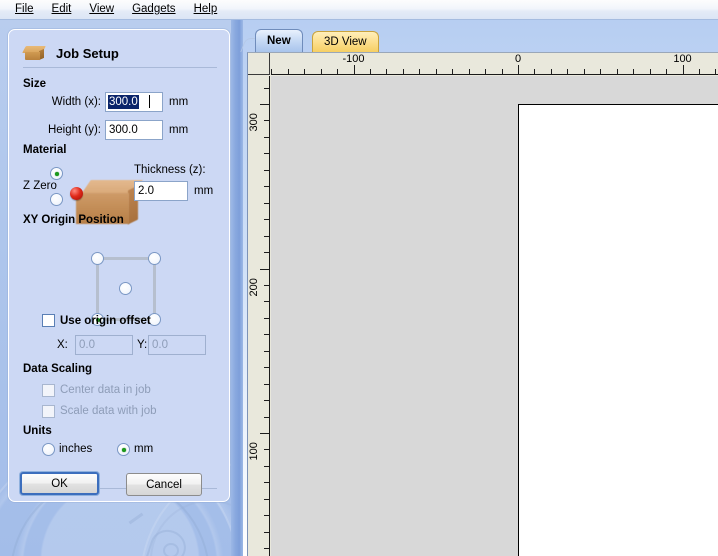 This screenshot has width=718, height=556. I want to click on units-mm-radio, so click(123, 449).